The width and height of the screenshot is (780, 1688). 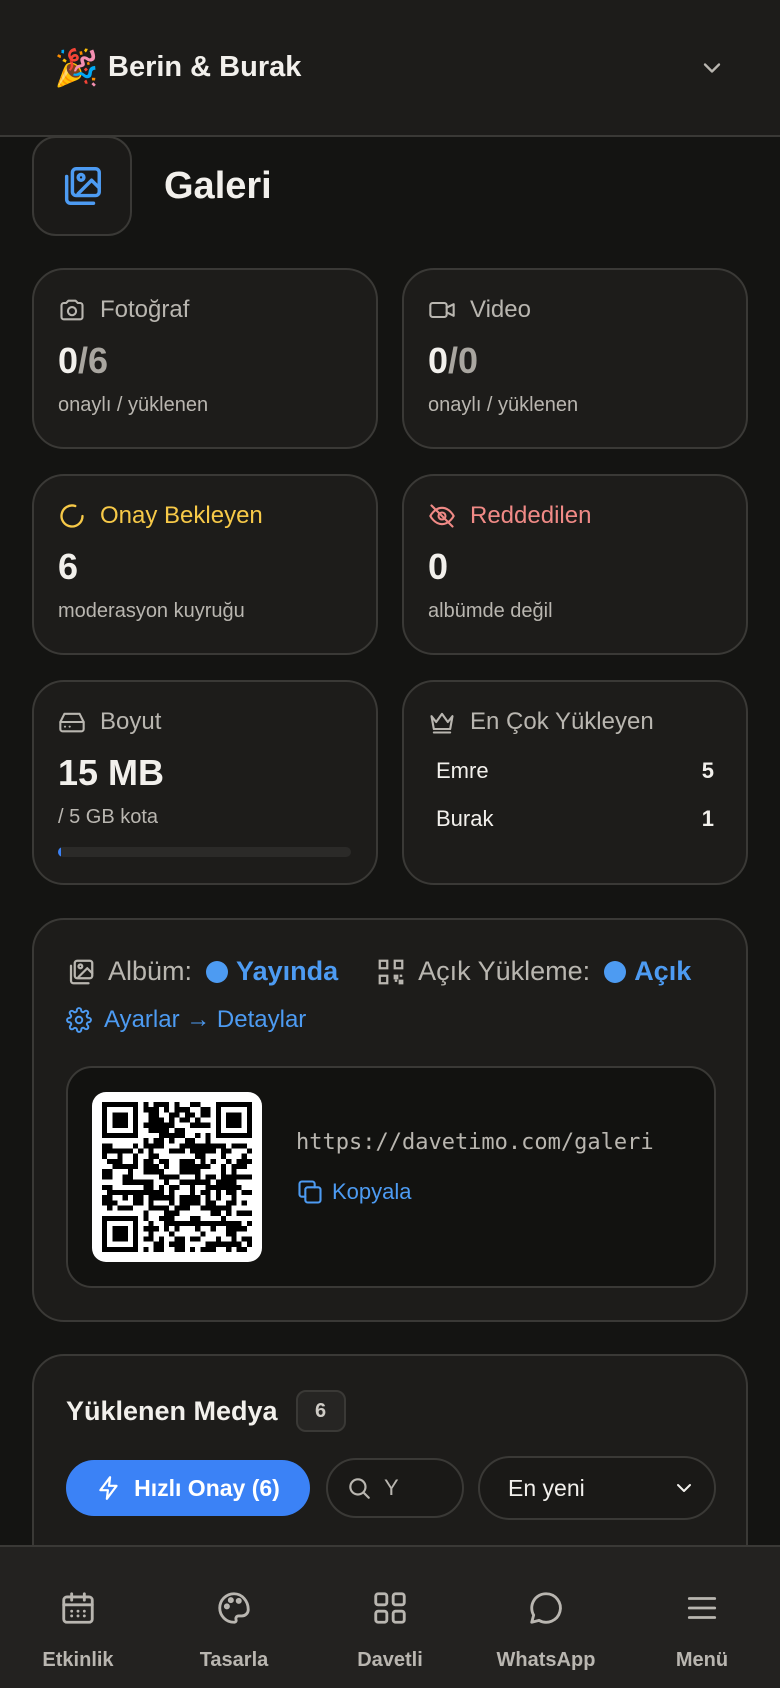 What do you see at coordinates (503, 405) in the screenshot?
I see `video-sub: onaylı / yüklenen` at bounding box center [503, 405].